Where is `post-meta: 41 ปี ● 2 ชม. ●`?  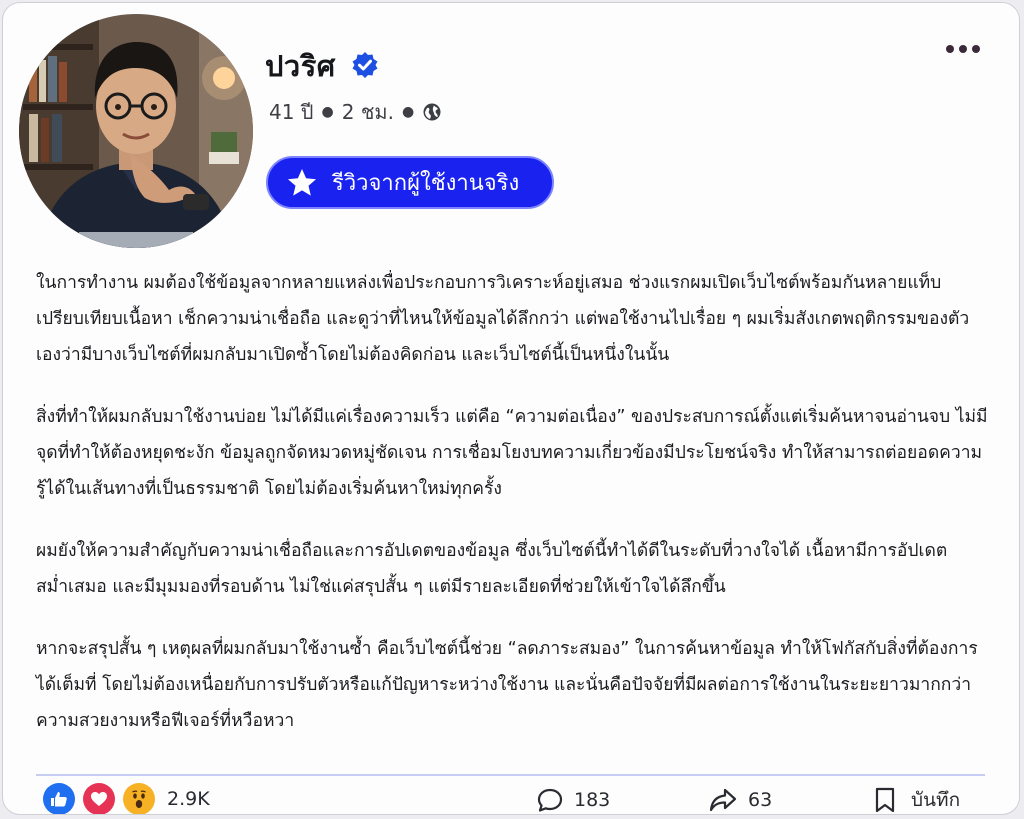
post-meta: 41 ปี ● 2 ชม. ● is located at coordinates (355, 112).